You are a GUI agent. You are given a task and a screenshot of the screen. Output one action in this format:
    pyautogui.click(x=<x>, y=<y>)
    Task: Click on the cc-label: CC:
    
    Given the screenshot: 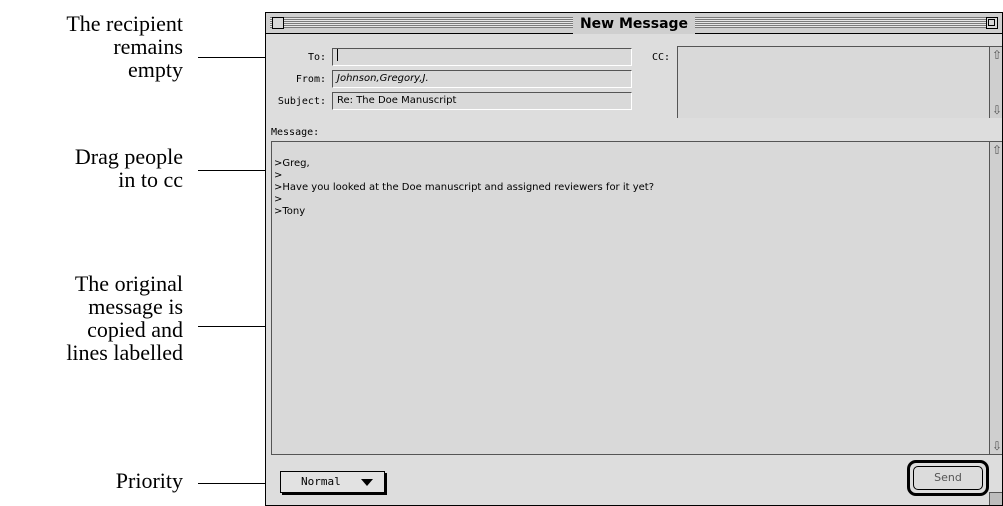 What is the action you would take?
    pyautogui.click(x=660, y=57)
    